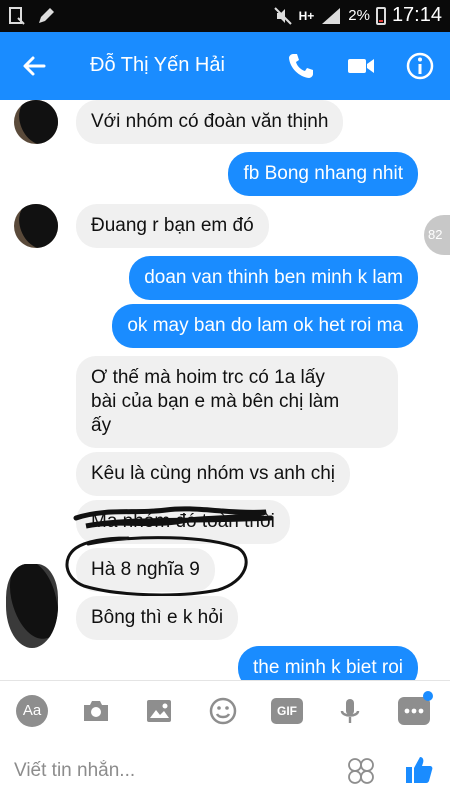 The image size is (450, 800). I want to click on gif-button: GIF, so click(287, 711).